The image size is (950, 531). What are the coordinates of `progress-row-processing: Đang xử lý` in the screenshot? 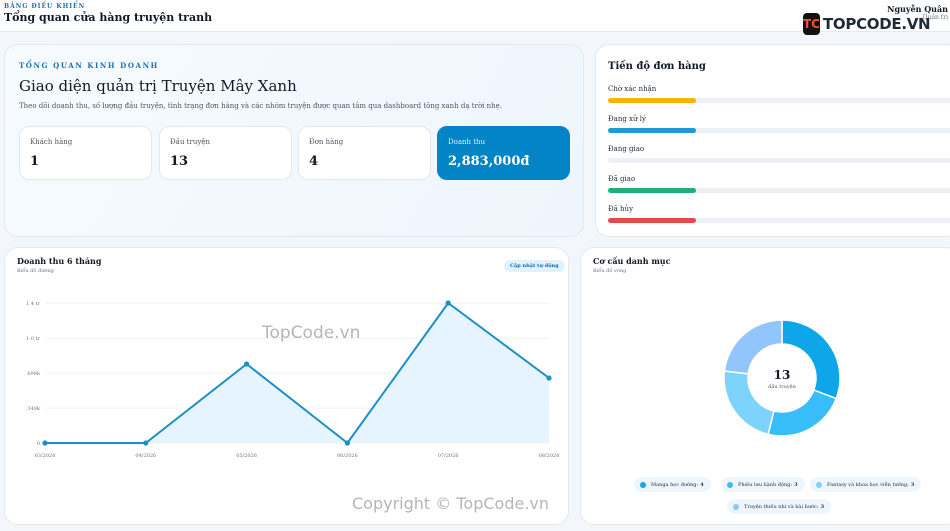 It's located at (779, 124).